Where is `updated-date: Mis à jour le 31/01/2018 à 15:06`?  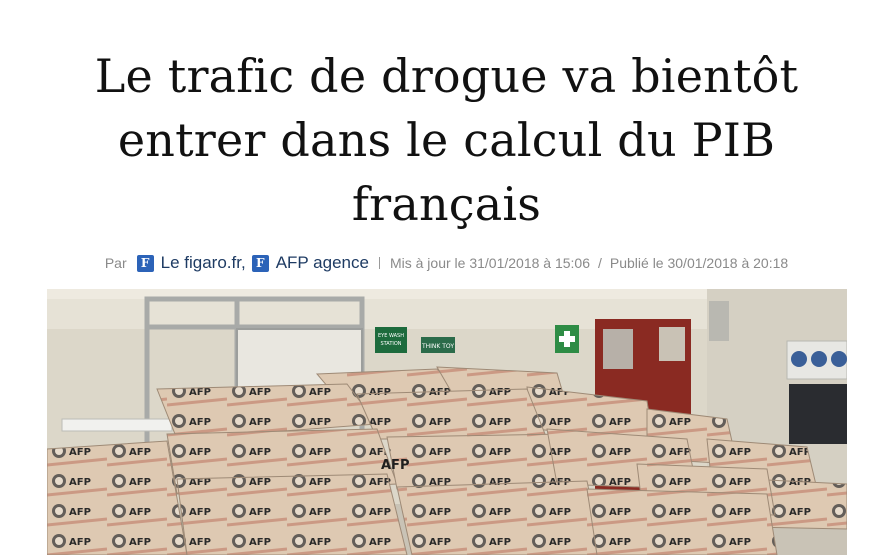
updated-date: Mis à jour le 31/01/2018 à 15:06 is located at coordinates (489, 263).